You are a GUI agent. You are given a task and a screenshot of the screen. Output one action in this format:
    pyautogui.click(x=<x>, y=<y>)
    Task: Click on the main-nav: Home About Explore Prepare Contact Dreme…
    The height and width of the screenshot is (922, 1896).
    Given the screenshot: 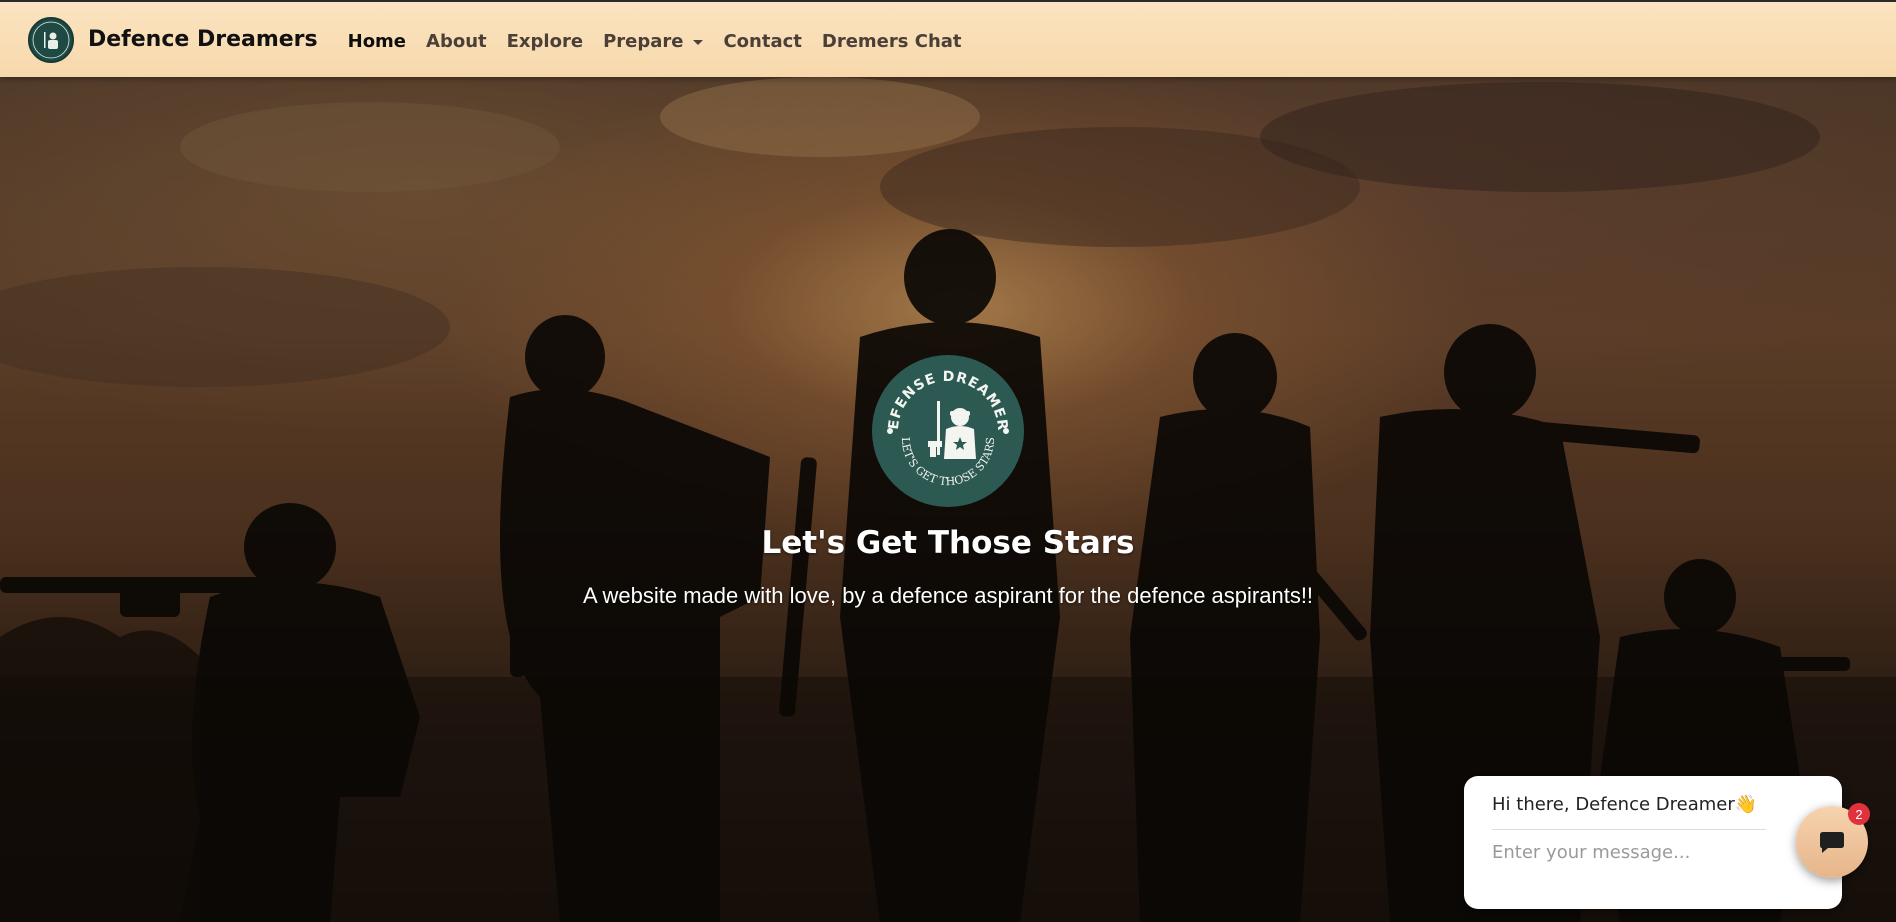 What is the action you would take?
    pyautogui.click(x=665, y=41)
    